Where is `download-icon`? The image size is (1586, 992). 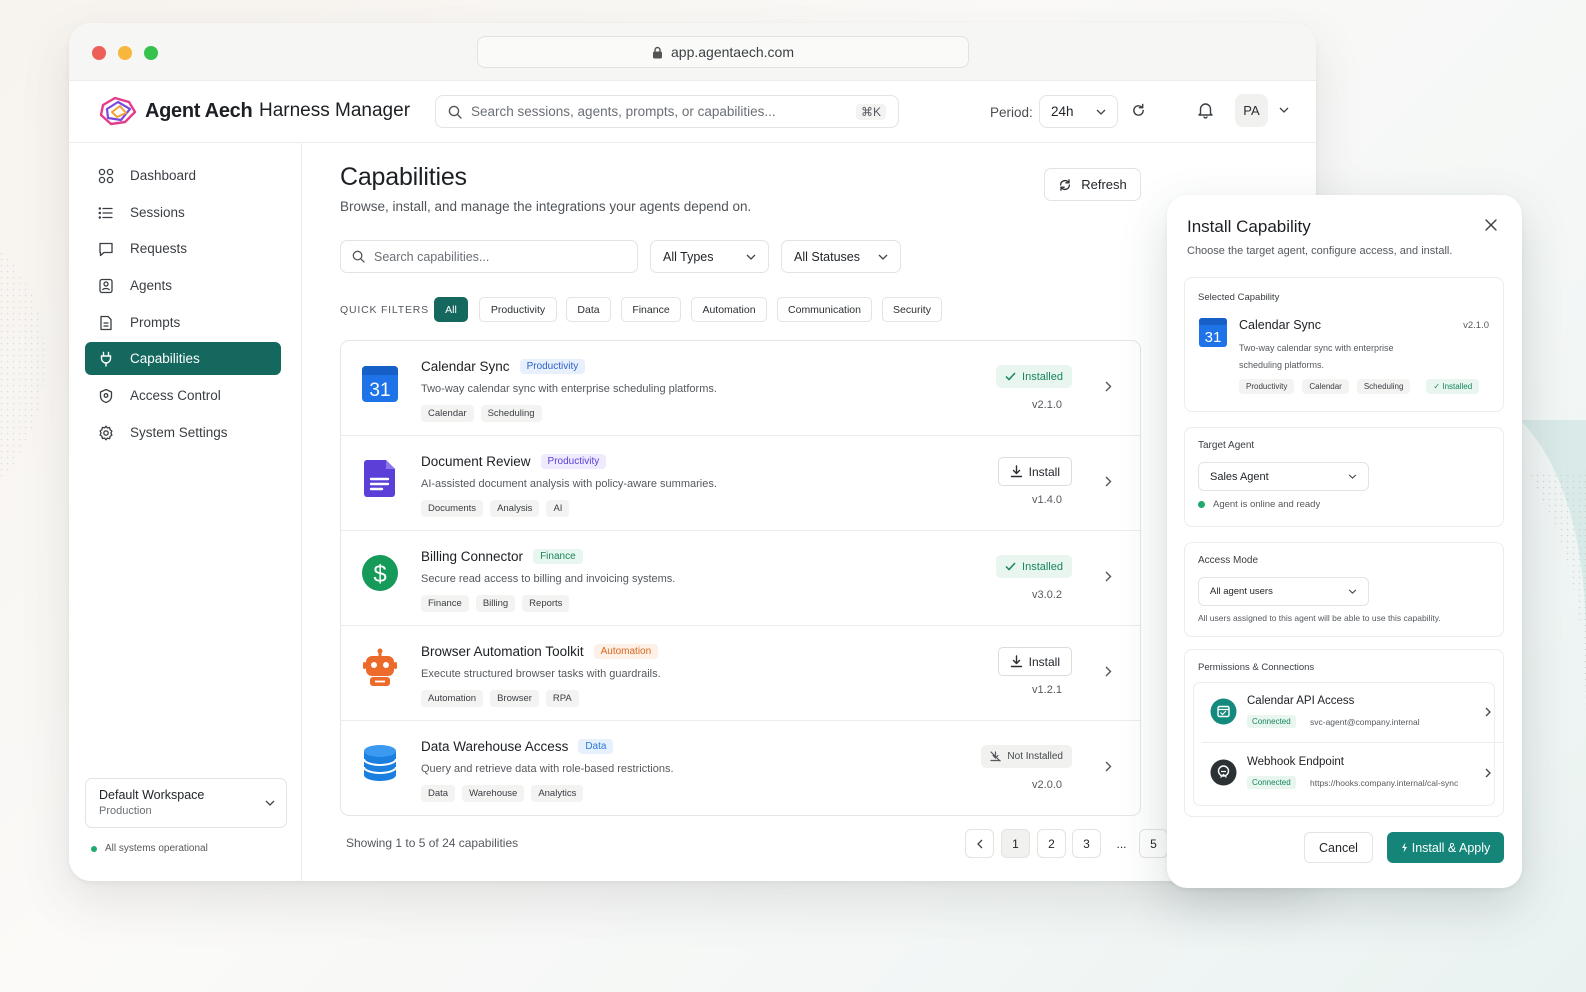
download-icon is located at coordinates (1016, 661).